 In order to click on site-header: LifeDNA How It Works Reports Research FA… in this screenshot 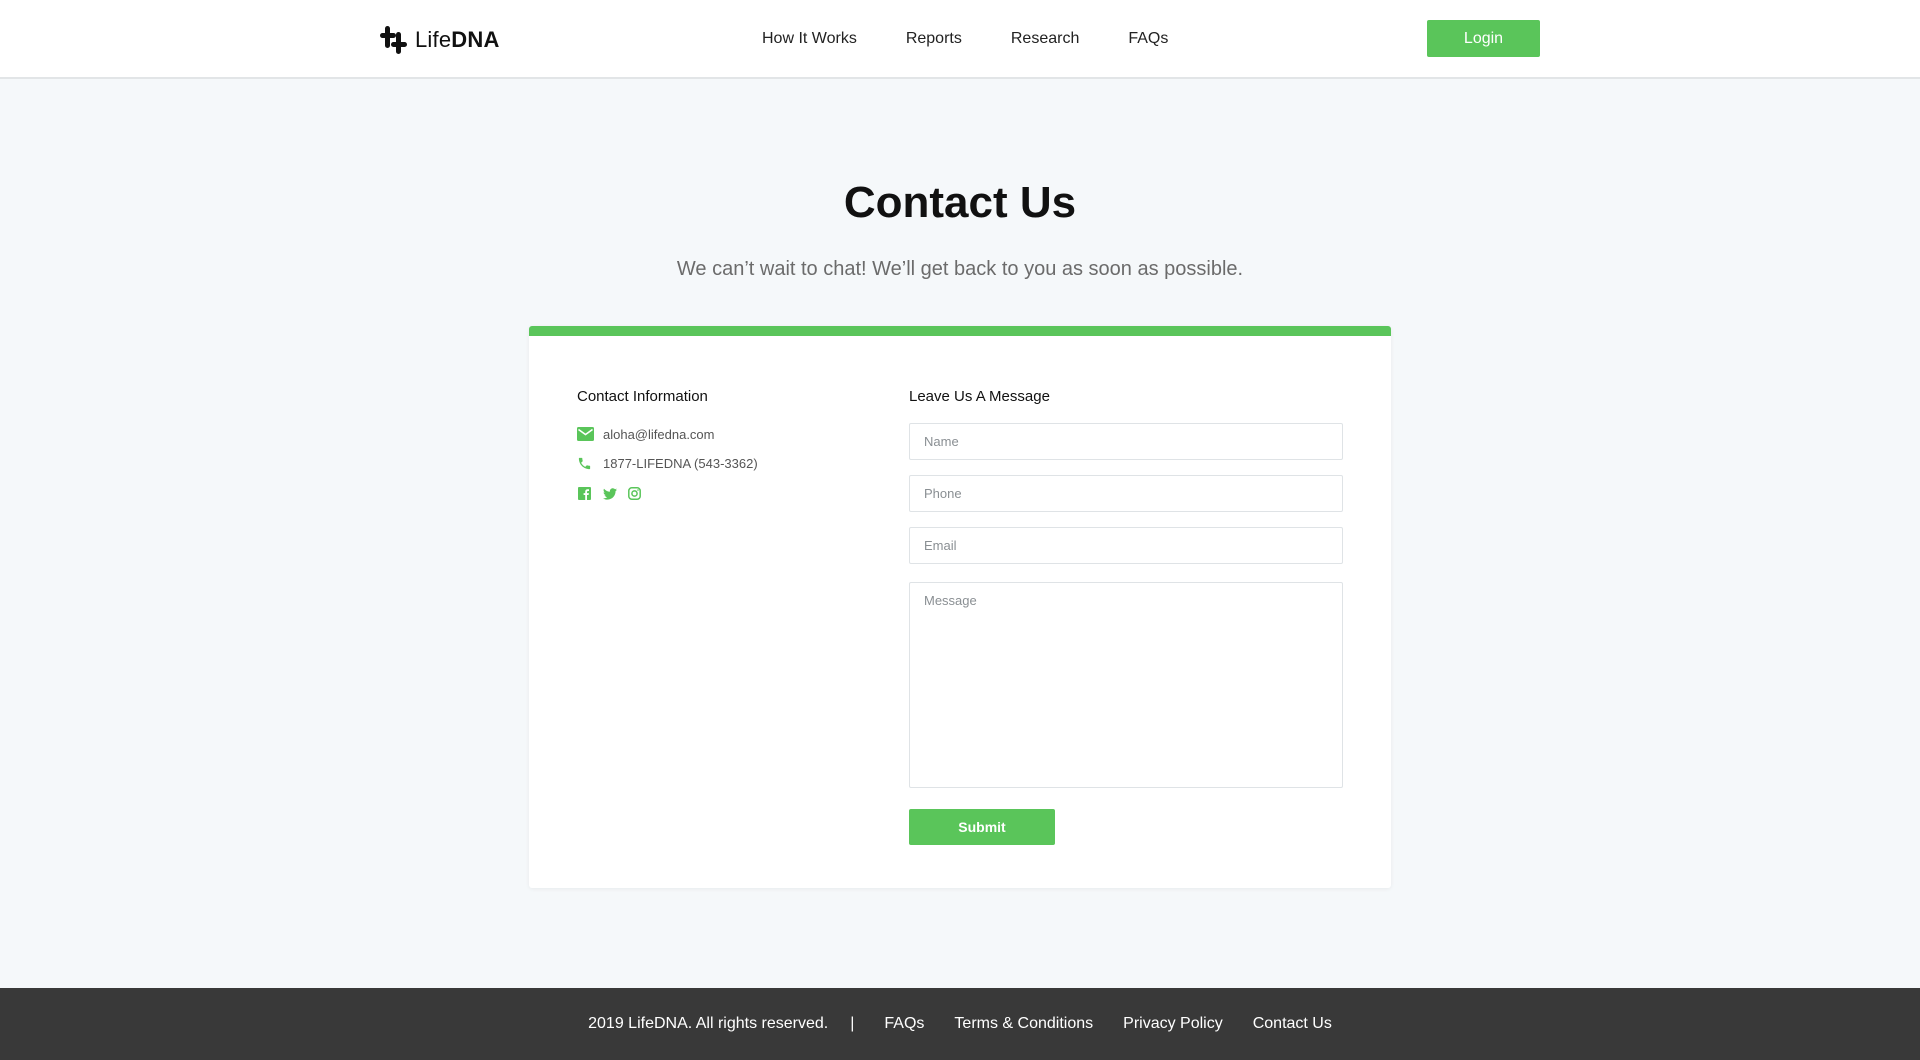, I will do `click(960, 39)`.